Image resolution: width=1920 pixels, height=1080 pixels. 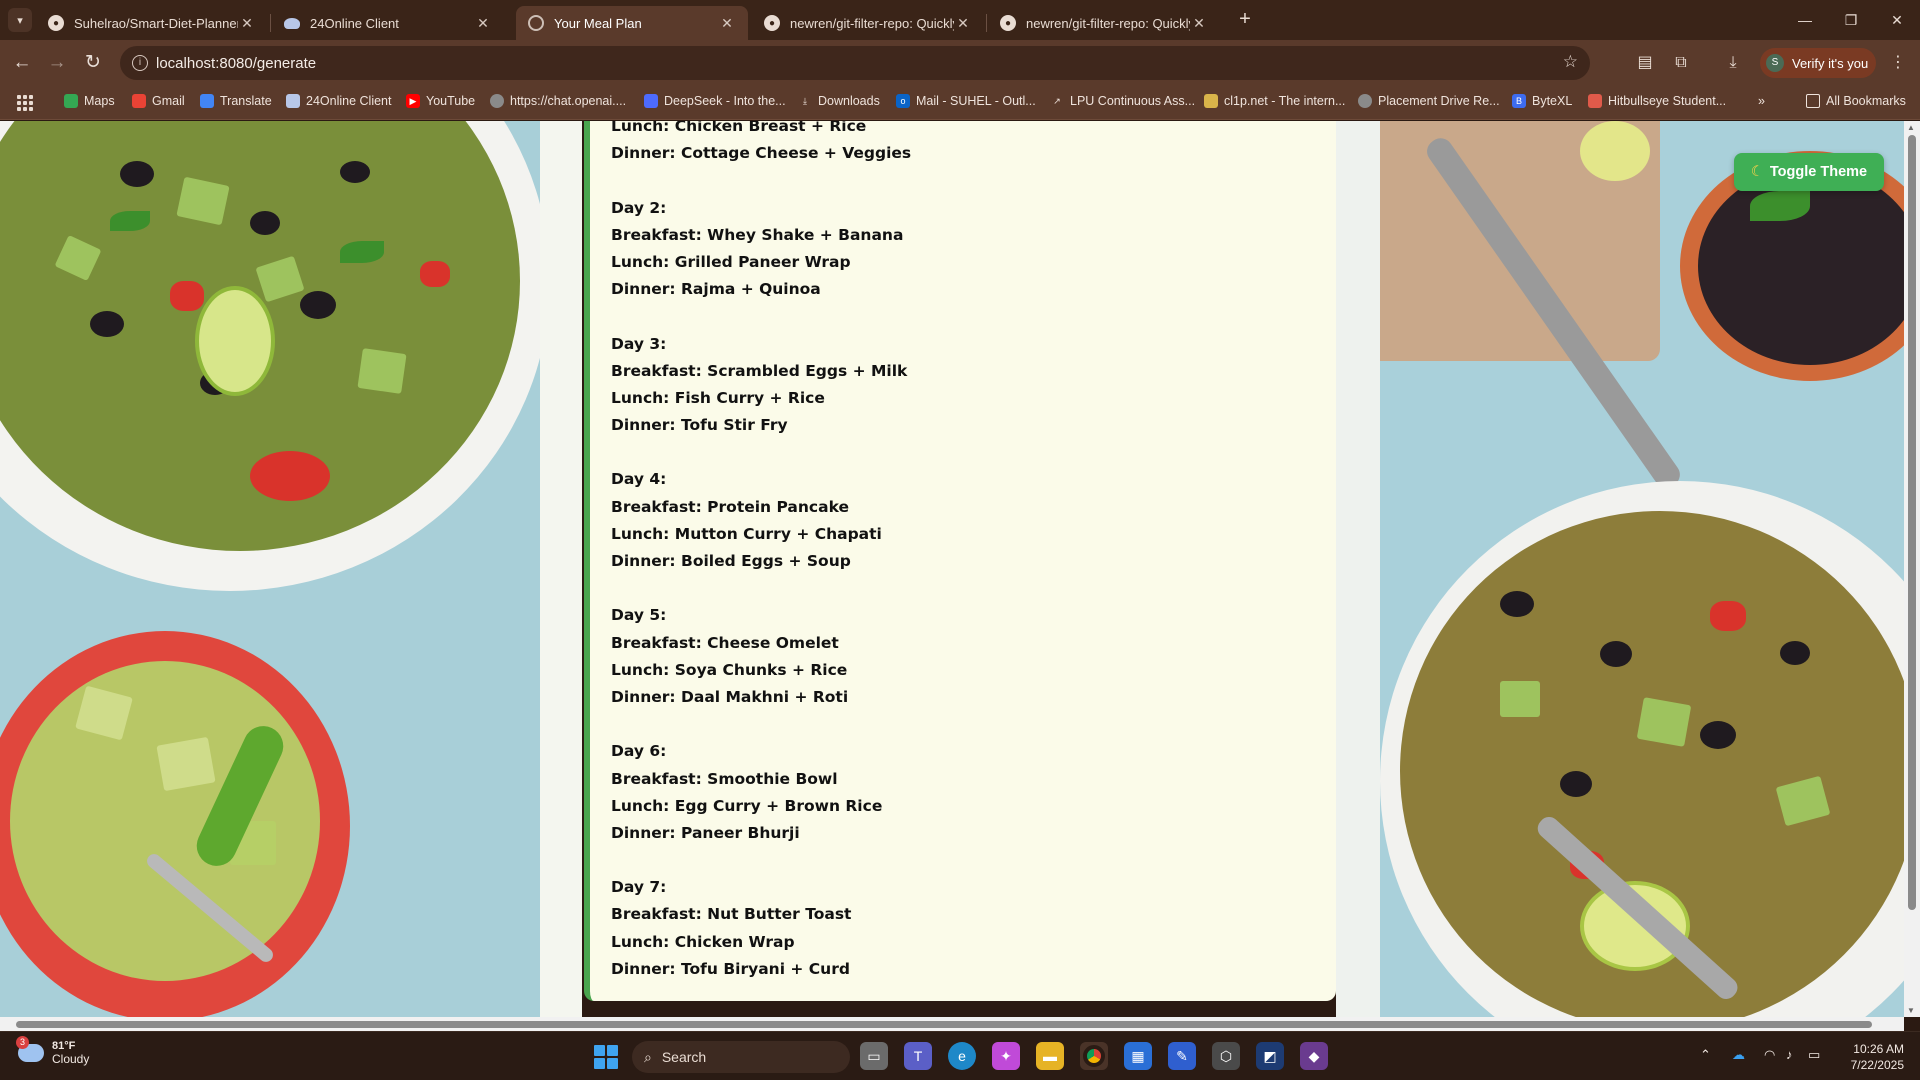 What do you see at coordinates (1911, 127) in the screenshot?
I see `scroll-up-icon: ▲` at bounding box center [1911, 127].